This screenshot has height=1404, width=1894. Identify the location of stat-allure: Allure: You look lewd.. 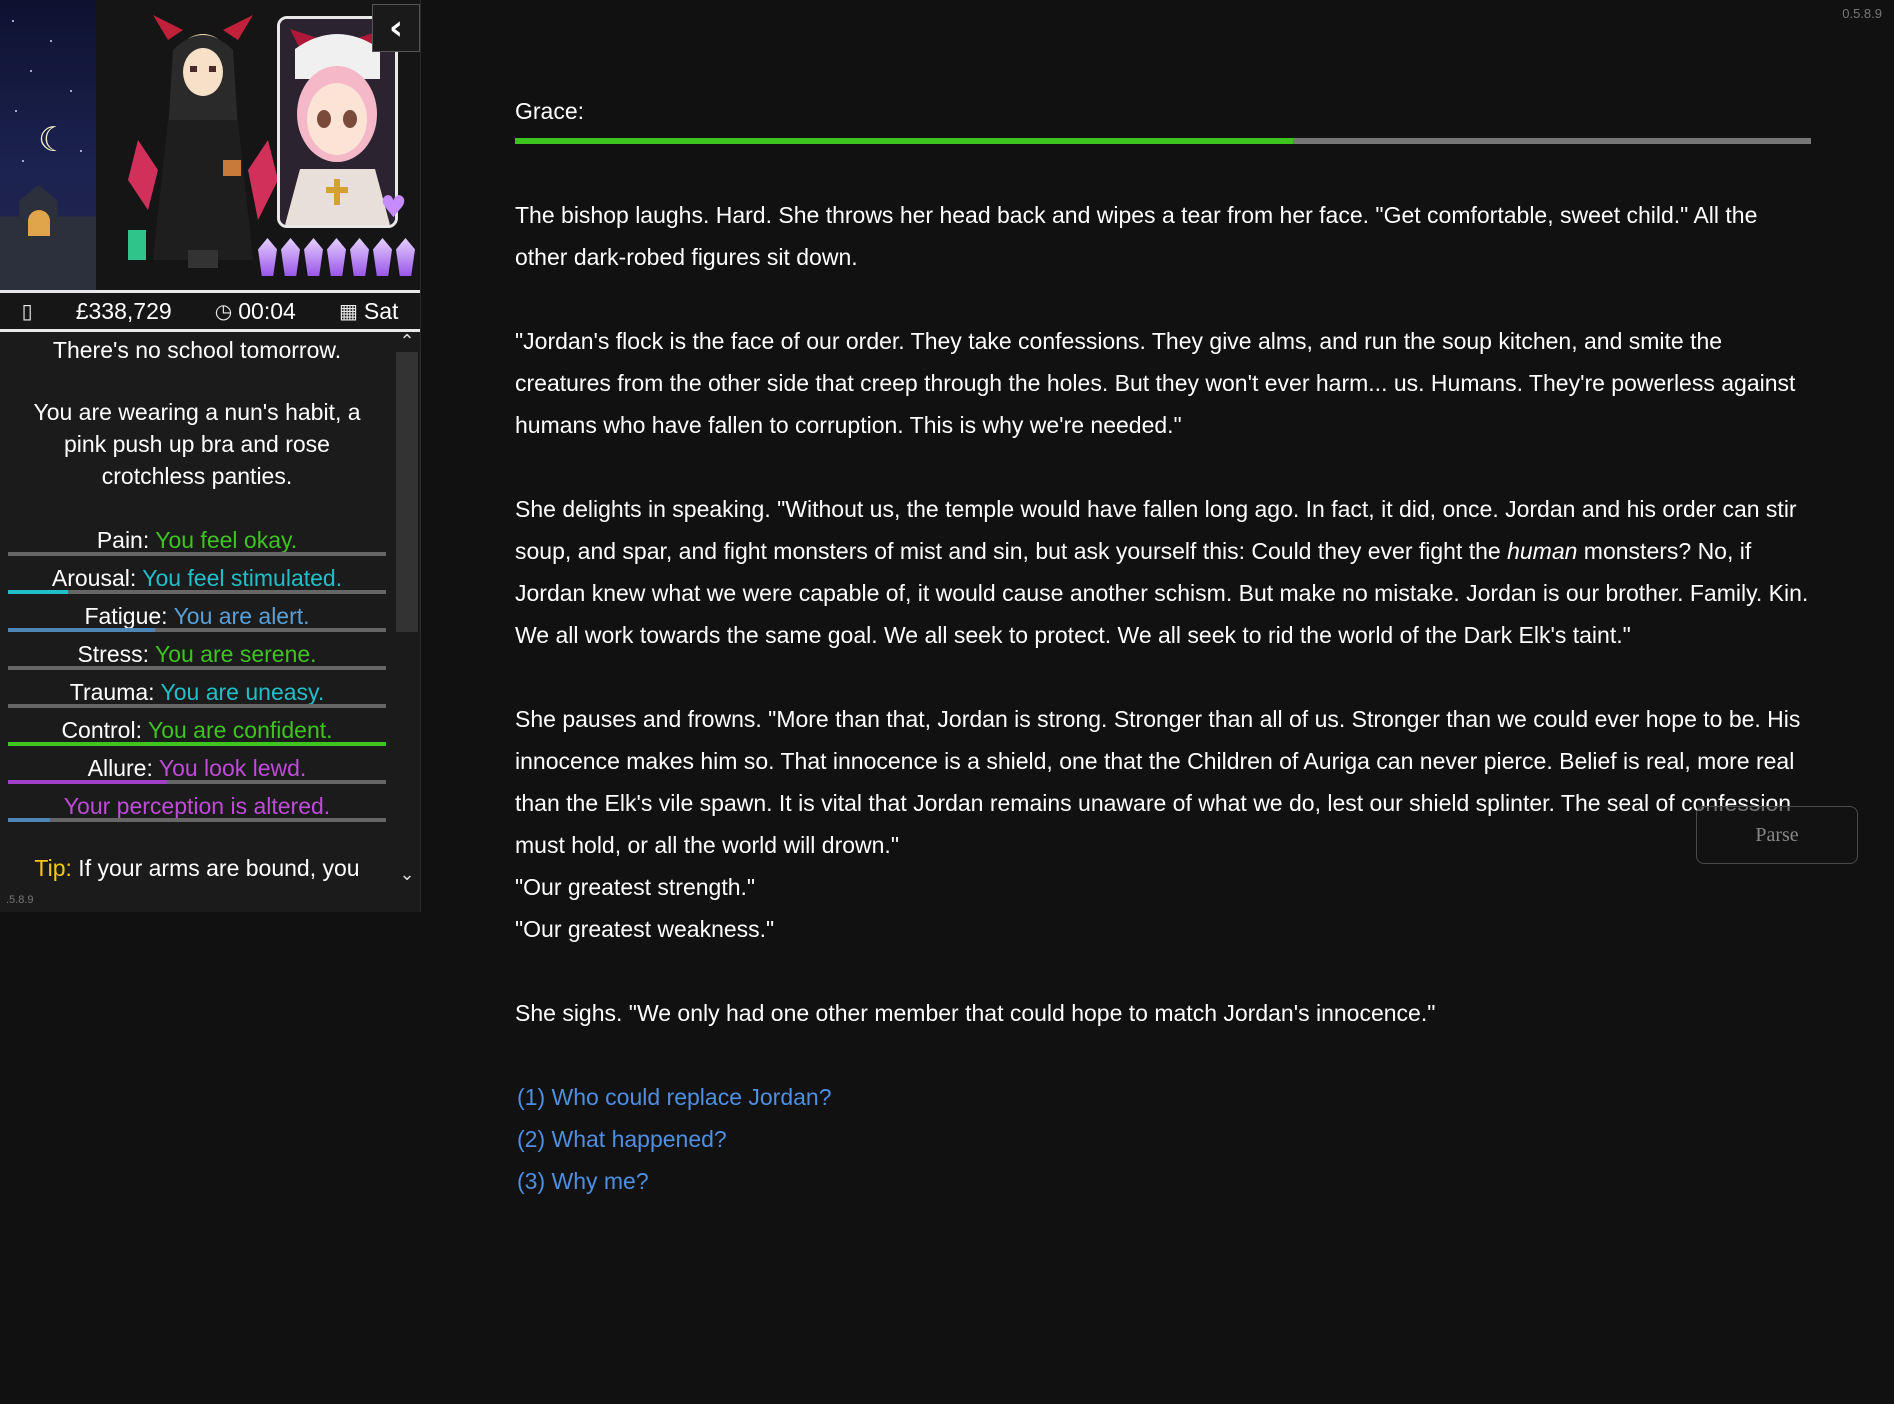
(197, 769).